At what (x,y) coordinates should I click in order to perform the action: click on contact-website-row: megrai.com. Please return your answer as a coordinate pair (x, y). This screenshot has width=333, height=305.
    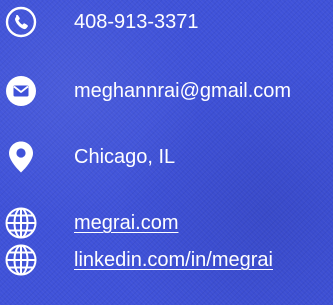
    Looking at the image, I should click on (166, 223).